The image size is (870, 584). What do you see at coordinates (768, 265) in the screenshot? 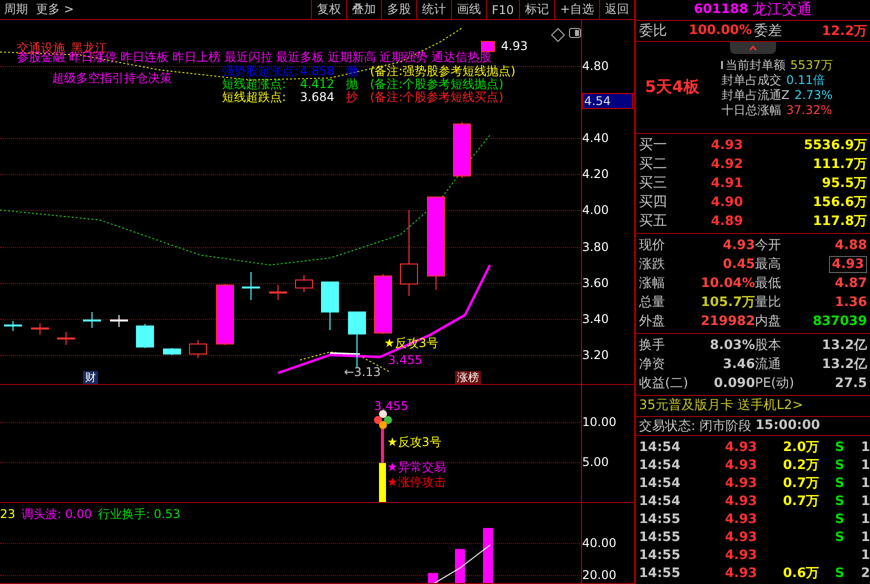
I see `field-label: 最高` at bounding box center [768, 265].